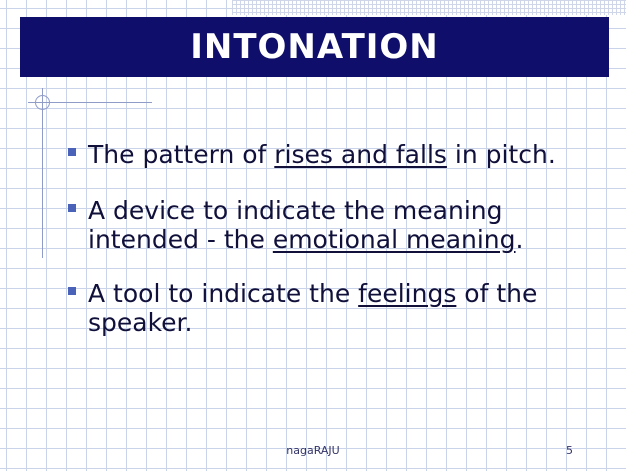 This screenshot has height=471, width=626. What do you see at coordinates (313, 450) in the screenshot?
I see `footer-author: nagaRAJU` at bounding box center [313, 450].